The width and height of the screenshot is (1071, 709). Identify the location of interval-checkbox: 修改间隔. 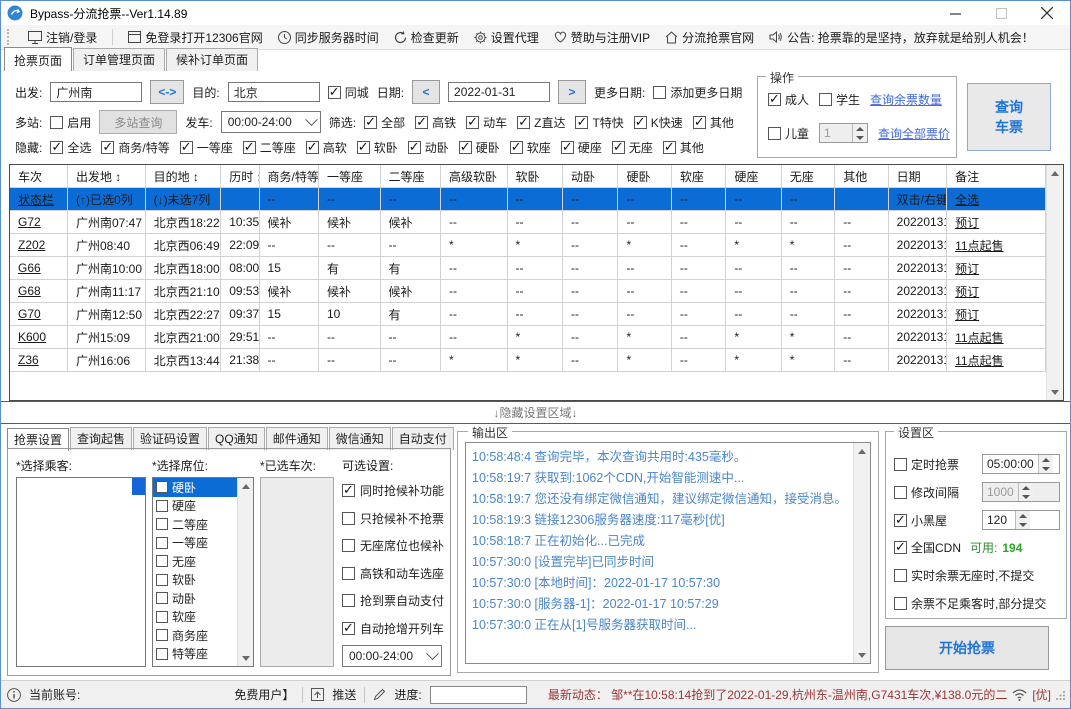
(926, 492).